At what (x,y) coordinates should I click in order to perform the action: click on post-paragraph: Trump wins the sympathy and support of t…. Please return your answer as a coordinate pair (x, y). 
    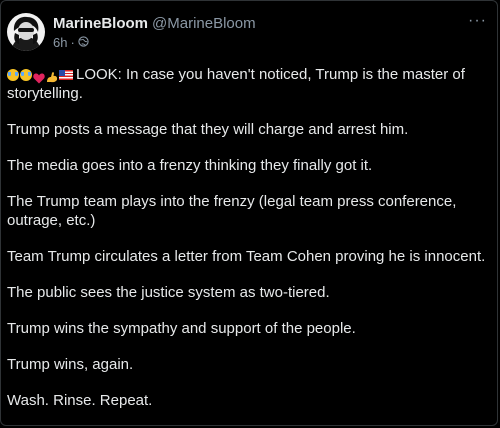
    Looking at the image, I should click on (181, 328).